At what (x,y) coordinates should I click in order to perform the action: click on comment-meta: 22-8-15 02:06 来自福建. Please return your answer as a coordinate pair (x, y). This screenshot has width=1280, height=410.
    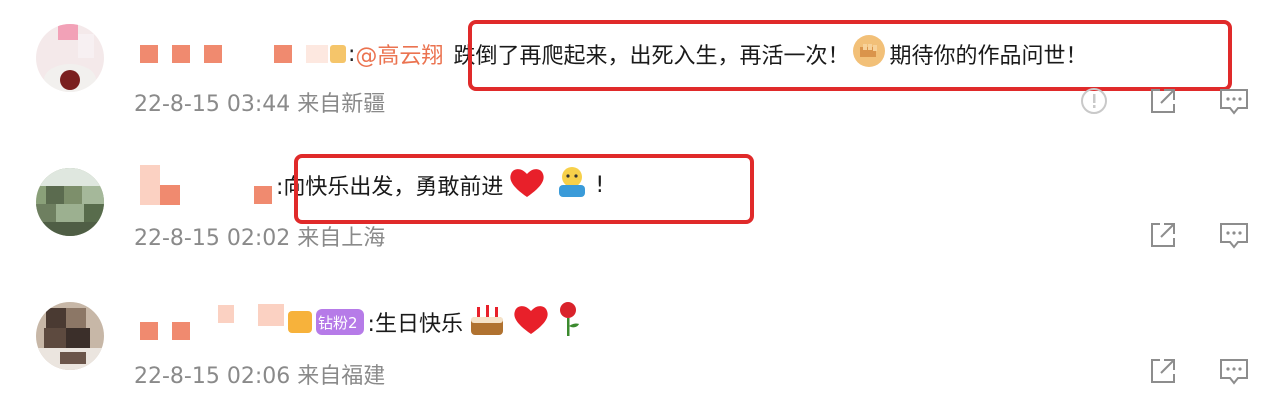
    Looking at the image, I should click on (260, 376).